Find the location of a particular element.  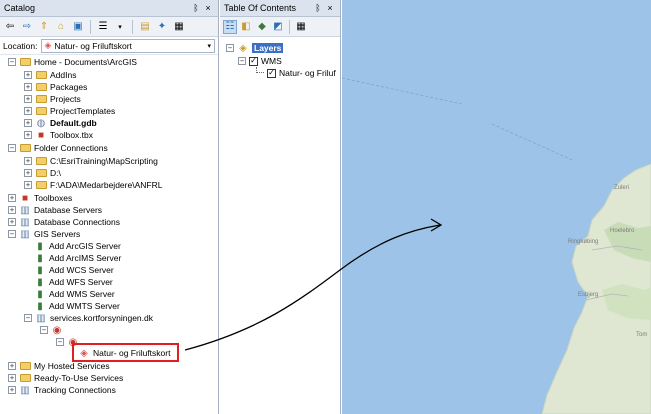

tree-item-ready-to-use: + Ready-To-Use Services is located at coordinates (65, 378).